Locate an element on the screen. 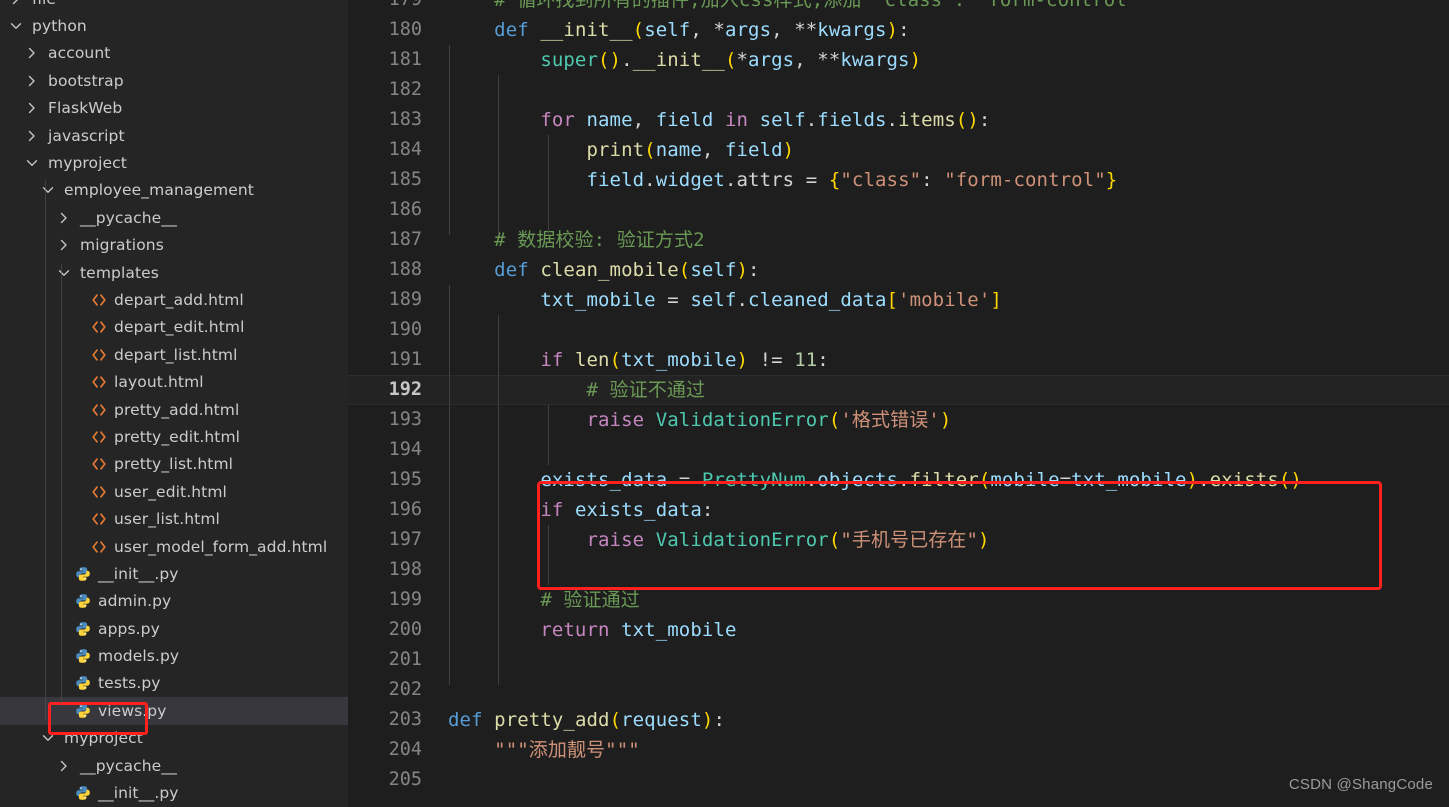 This screenshot has width=1449, height=807. tree-folder-file: file is located at coordinates (174, 6).